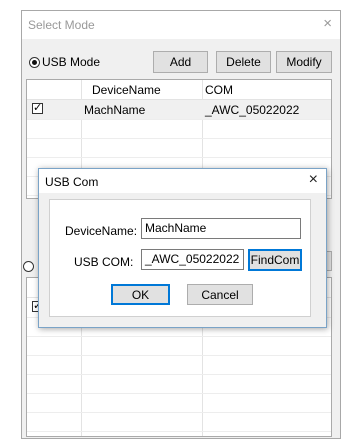  Describe the element at coordinates (181, 25) in the screenshot. I see `title-bar: Select Mode ×` at that location.